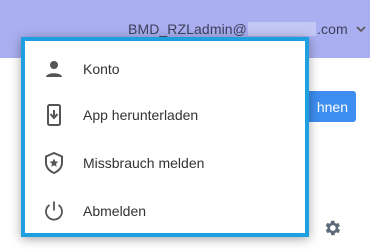 The width and height of the screenshot is (370, 249). I want to click on chevron-down-icon, so click(361, 29).